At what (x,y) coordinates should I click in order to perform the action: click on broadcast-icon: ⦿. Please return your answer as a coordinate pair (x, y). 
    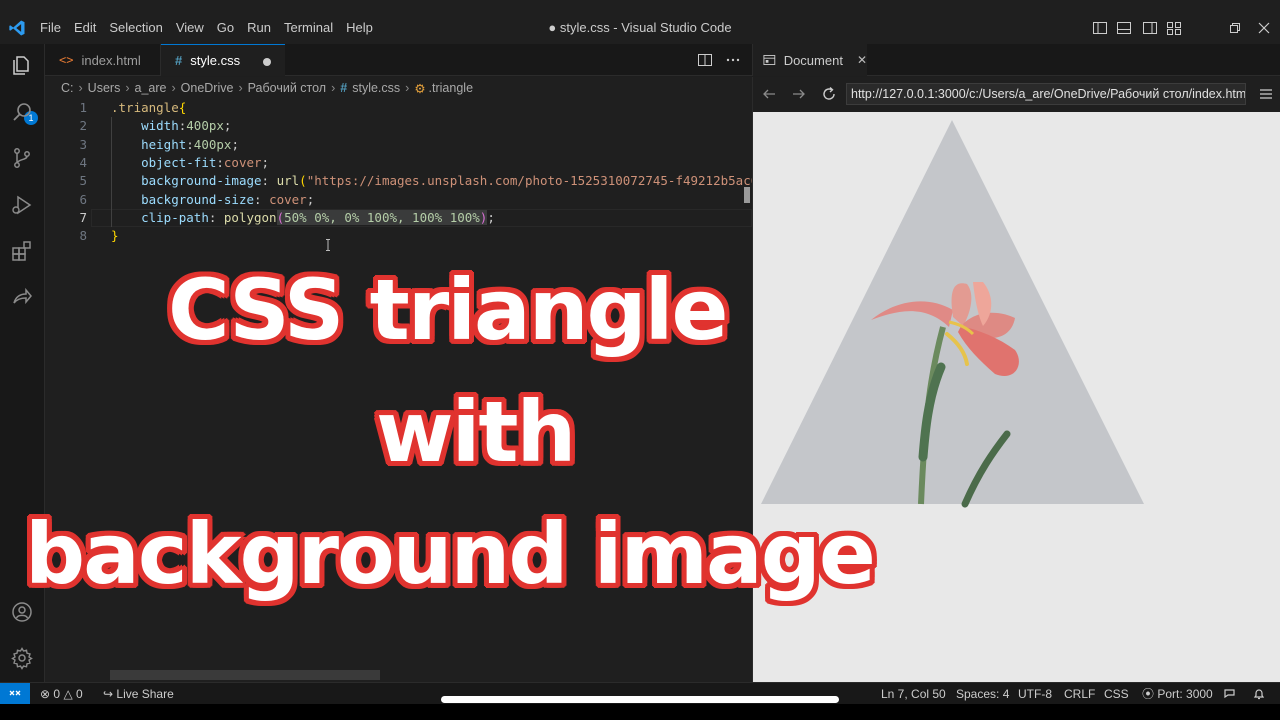
    Looking at the image, I should click on (1148, 694).